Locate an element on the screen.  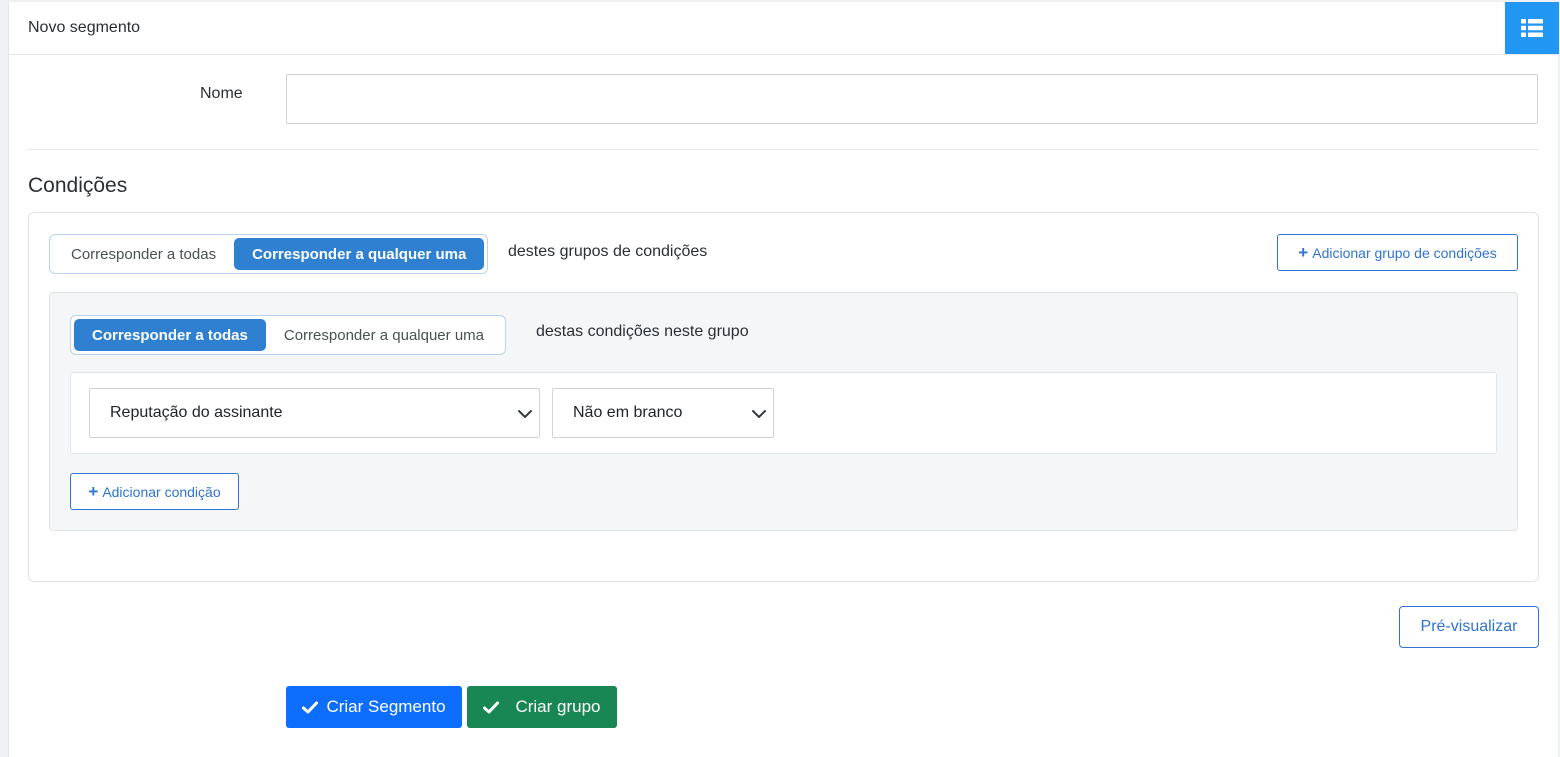
create-segment-button: Criar Segmento is located at coordinates (374, 707).